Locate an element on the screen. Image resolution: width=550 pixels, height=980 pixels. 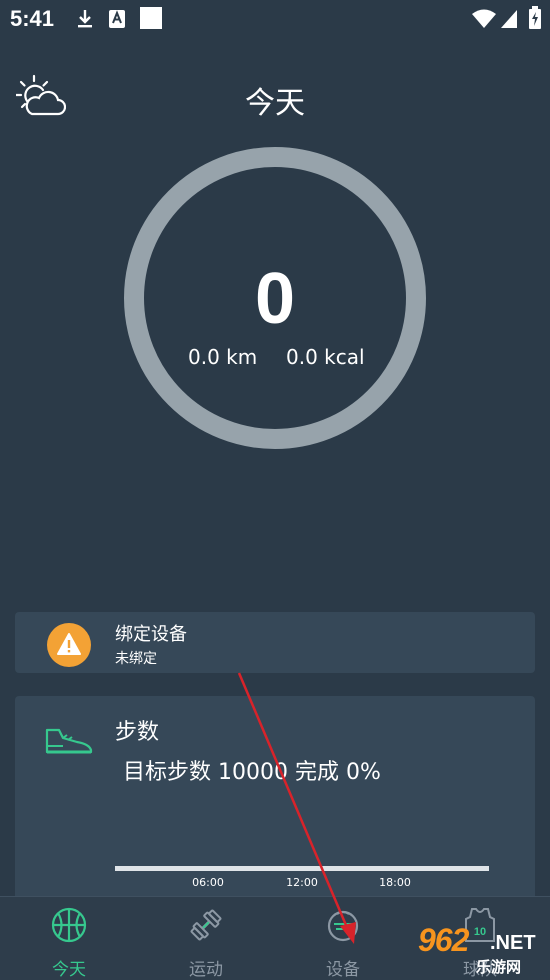
bind-status: 未绑定 is located at coordinates (136, 659).